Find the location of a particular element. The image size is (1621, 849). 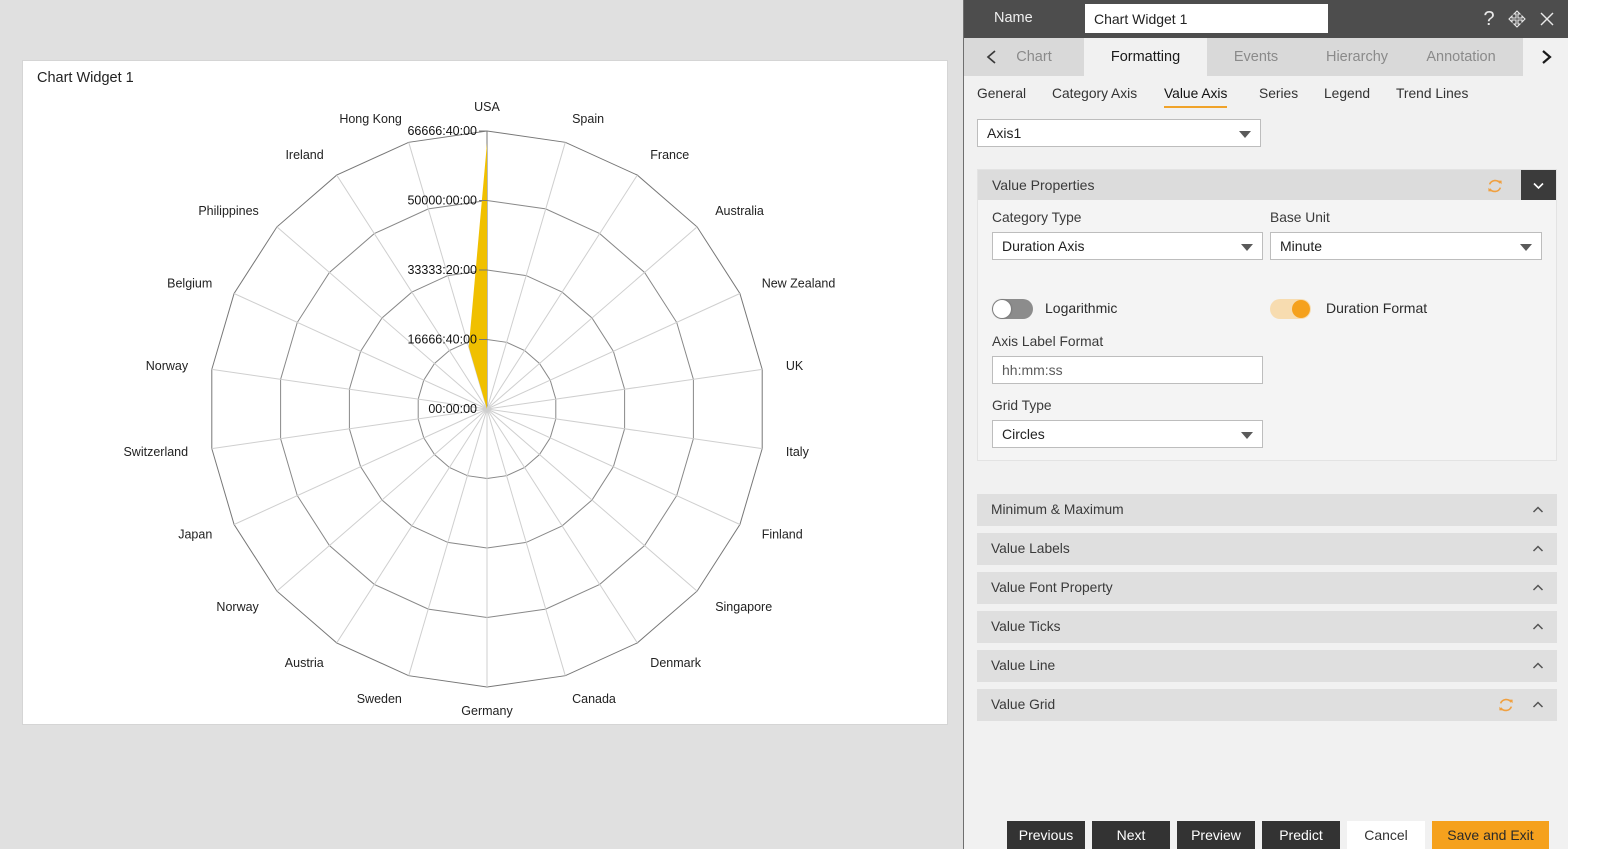

move-icon is located at coordinates (1517, 19).